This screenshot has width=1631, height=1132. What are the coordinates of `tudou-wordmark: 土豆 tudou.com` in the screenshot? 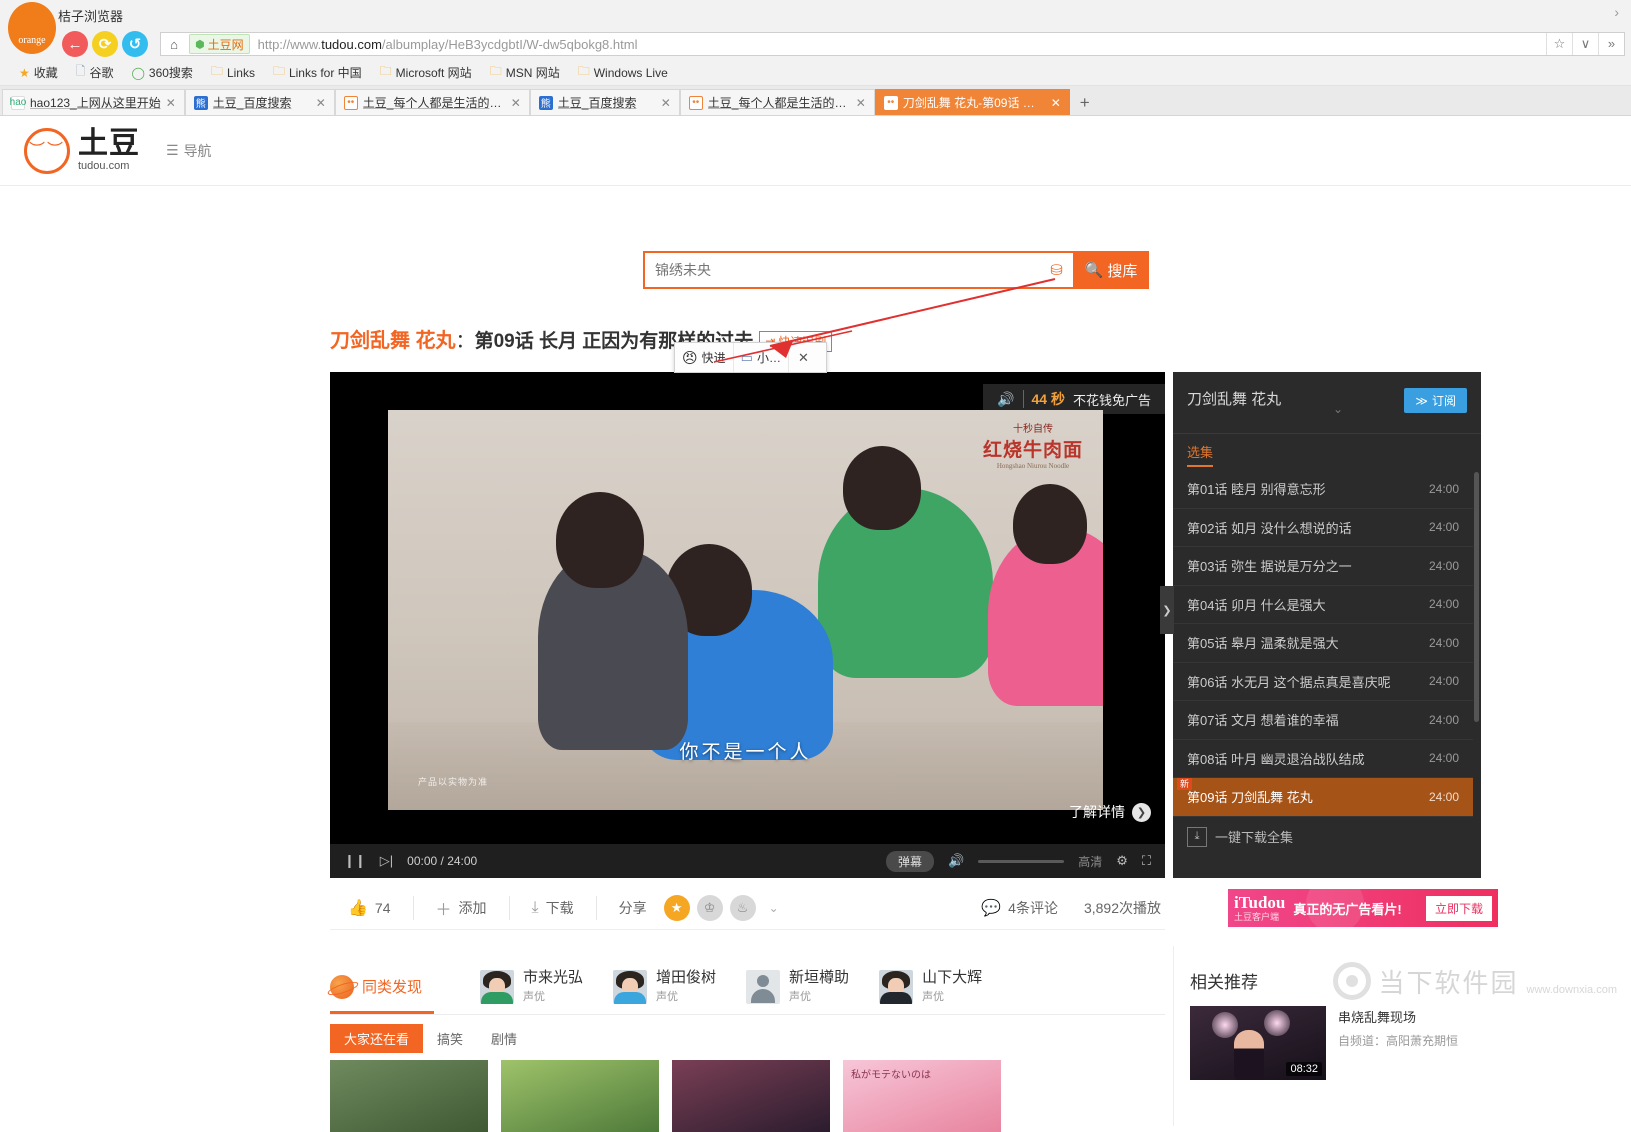 It's located at (109, 150).